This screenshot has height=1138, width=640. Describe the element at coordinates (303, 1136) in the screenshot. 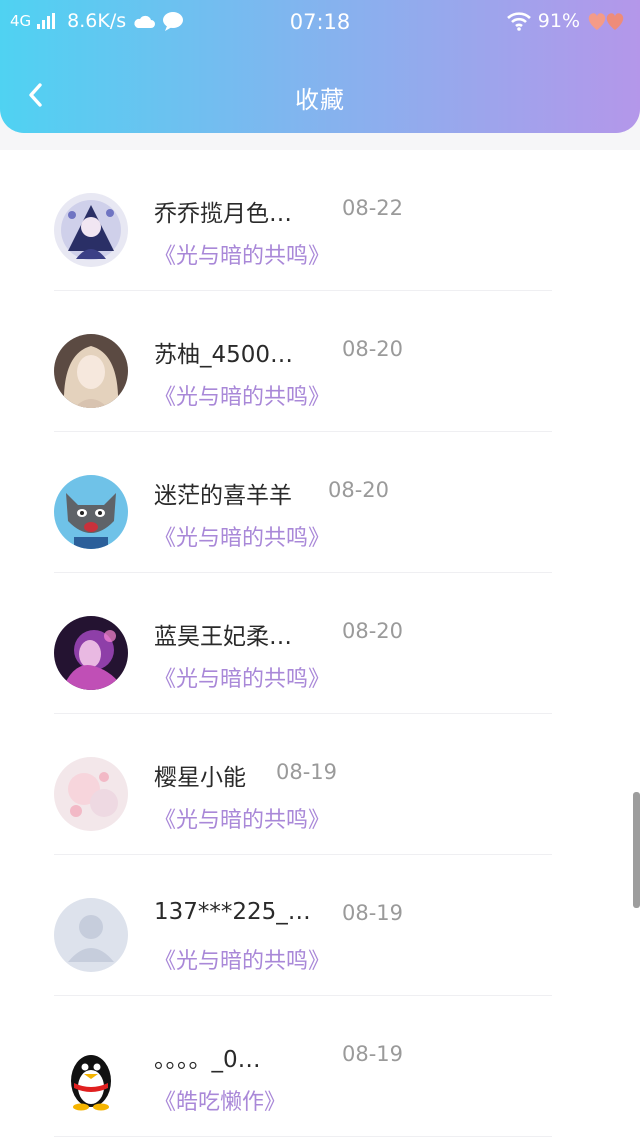

I see `divider` at that location.